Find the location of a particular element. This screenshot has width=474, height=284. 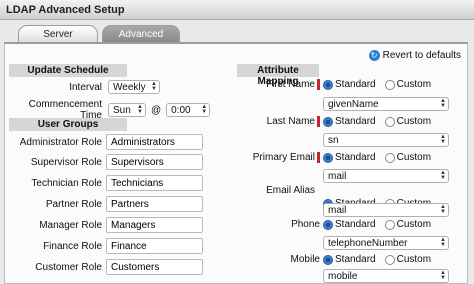

role-label: Finance Role is located at coordinates (72, 246).